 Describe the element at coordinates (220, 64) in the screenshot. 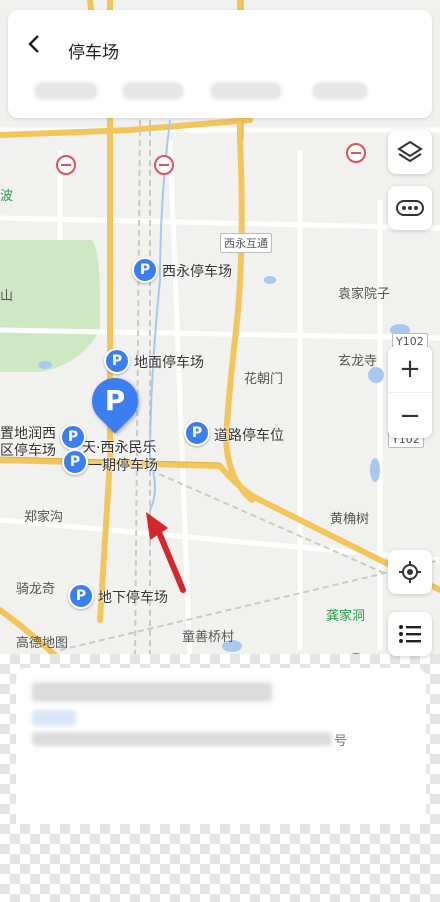

I see `search-card: 停车场` at that location.